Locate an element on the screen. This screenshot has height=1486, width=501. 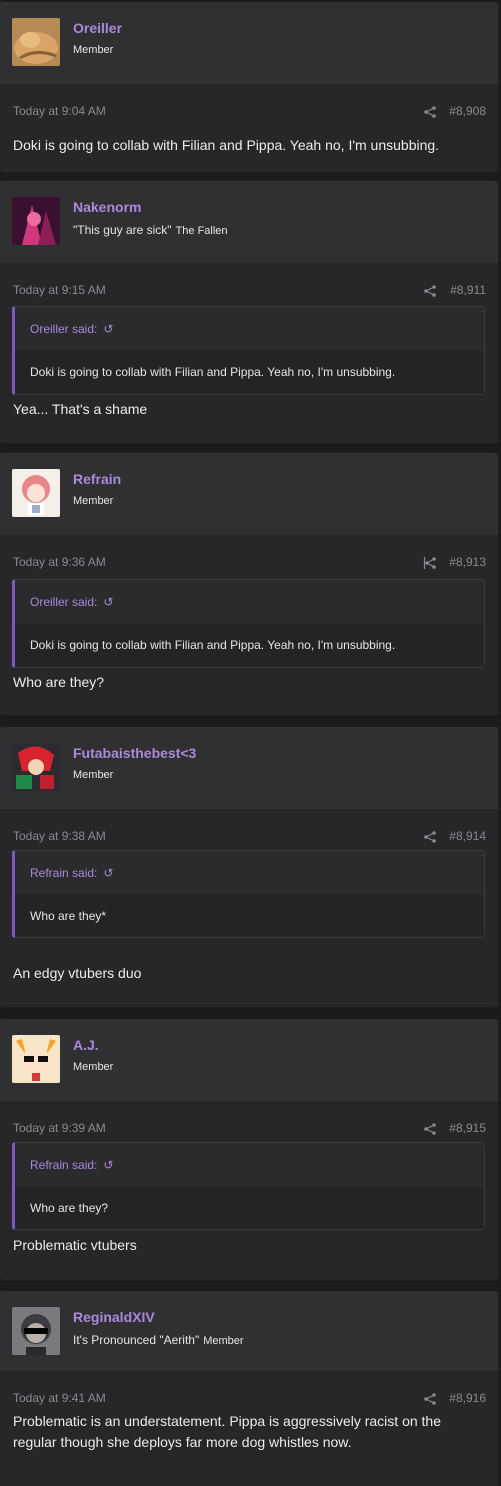
post-number: #8,911 is located at coordinates (468, 290).